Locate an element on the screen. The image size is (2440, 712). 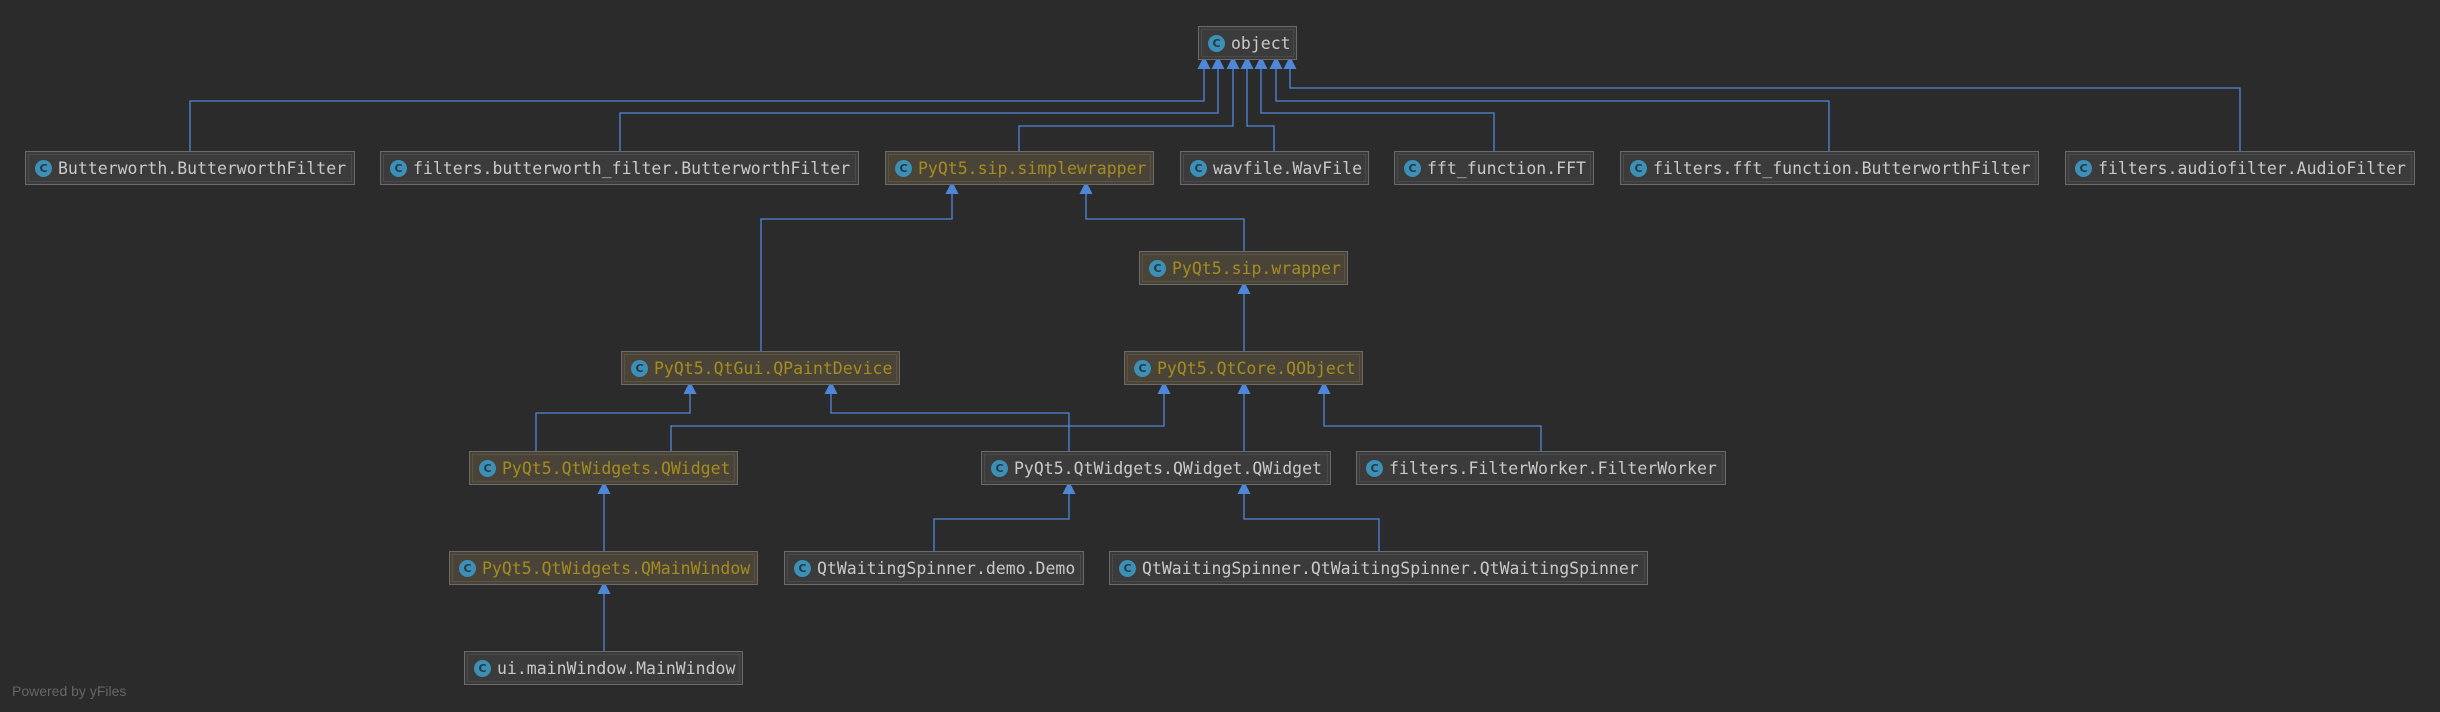
edge-qwidget_qwidget-to-qobject is located at coordinates (1244, 416).